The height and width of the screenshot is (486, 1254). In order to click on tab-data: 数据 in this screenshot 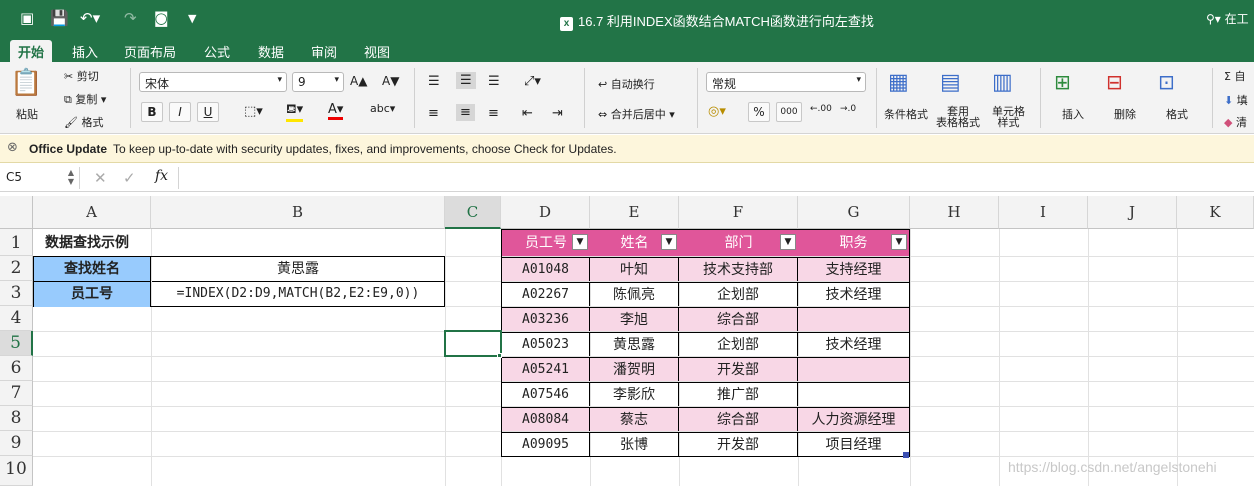, I will do `click(271, 51)`.